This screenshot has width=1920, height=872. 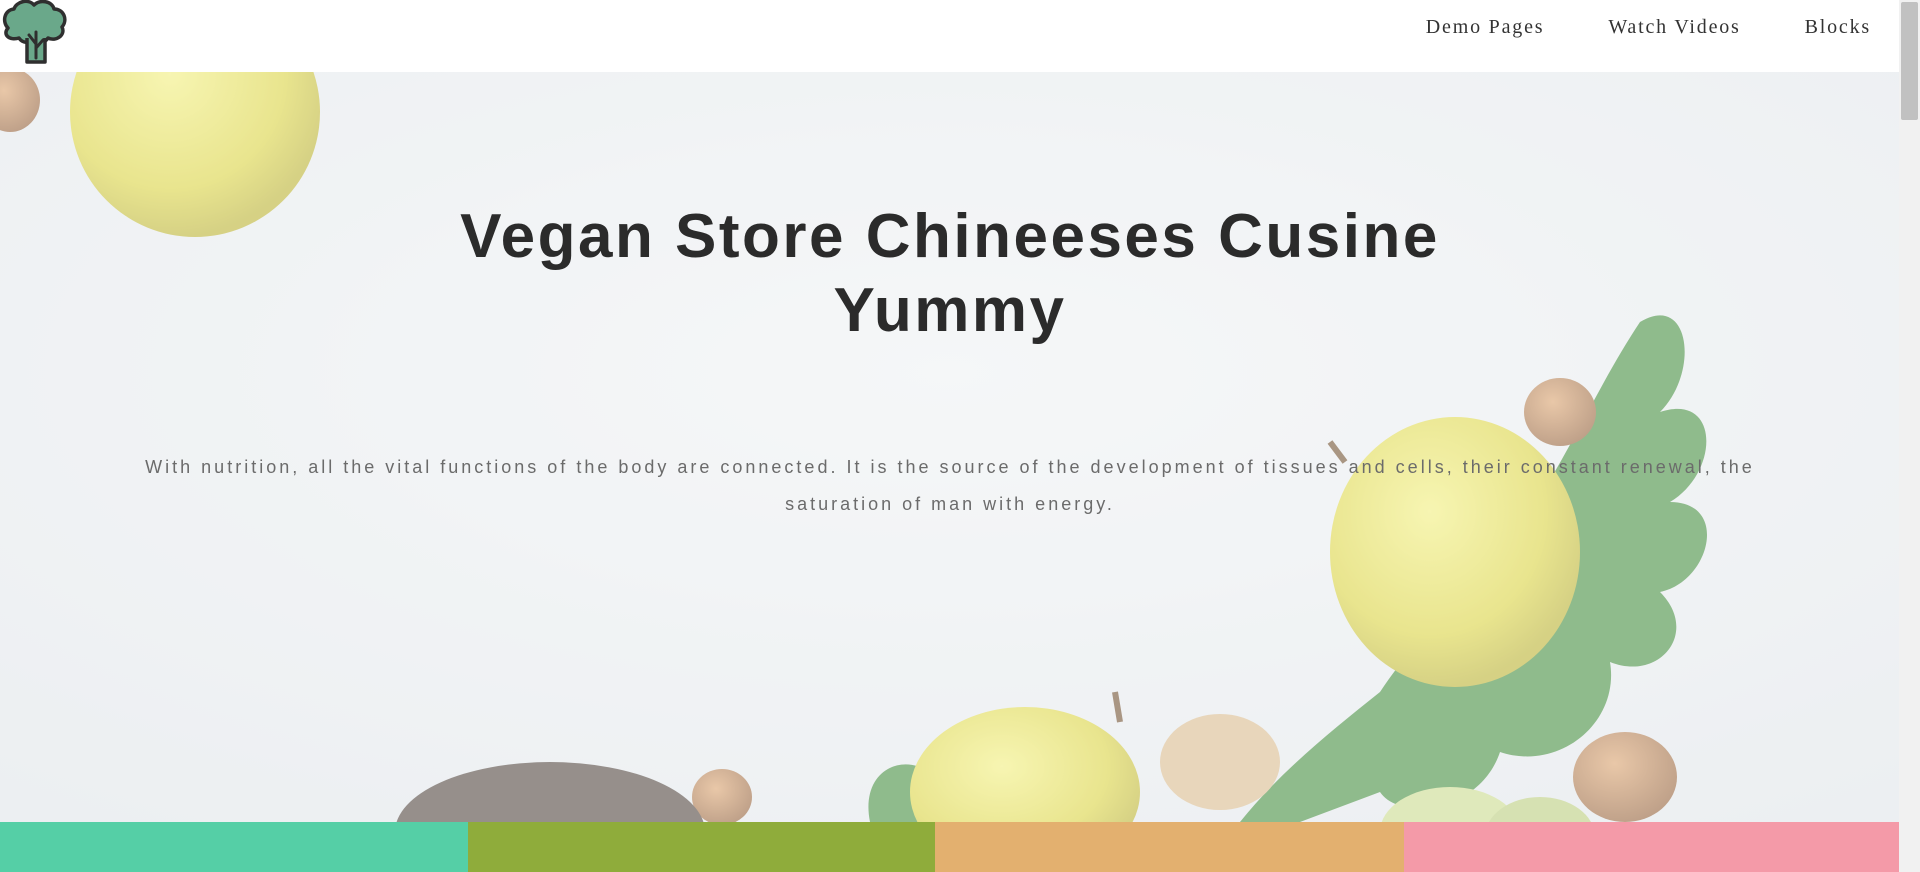 What do you see at coordinates (41, 33) in the screenshot?
I see `broccoli-logo-icon` at bounding box center [41, 33].